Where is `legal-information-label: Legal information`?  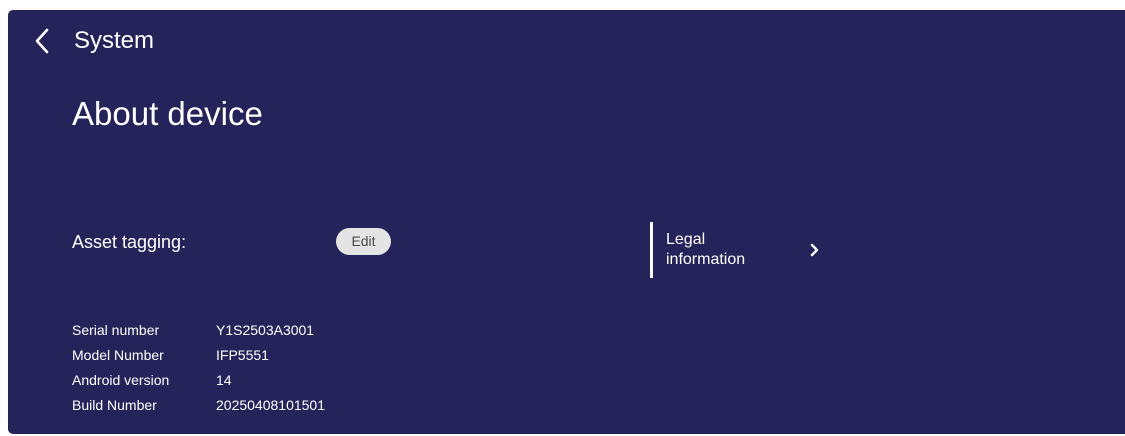
legal-information-label: Legal information is located at coordinates (736, 250).